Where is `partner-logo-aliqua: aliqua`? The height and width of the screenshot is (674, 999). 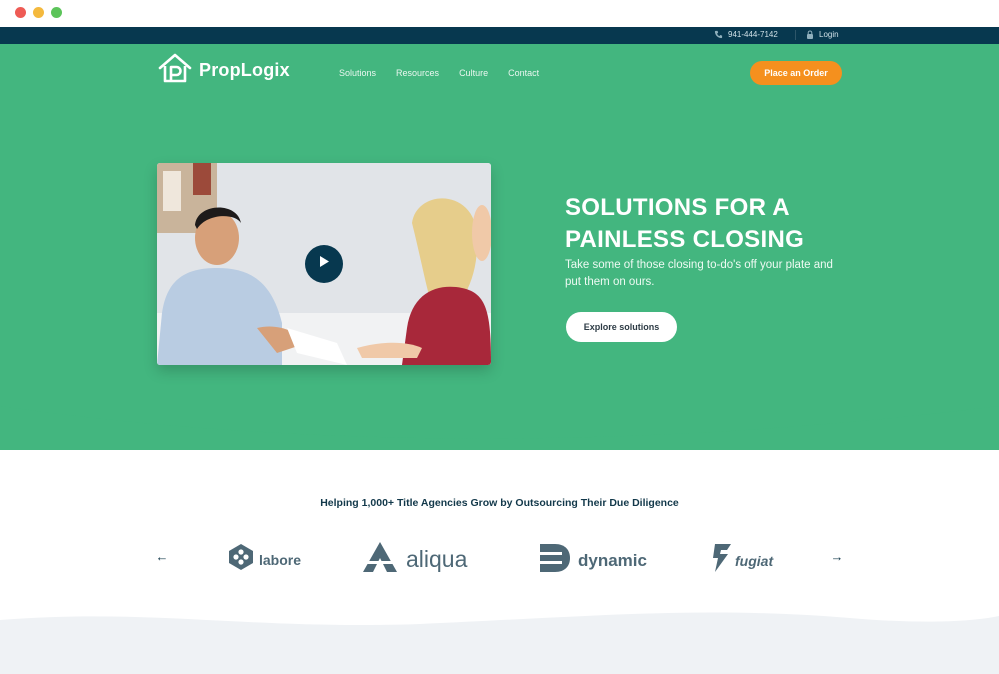 partner-logo-aliqua: aliqua is located at coordinates (414, 559).